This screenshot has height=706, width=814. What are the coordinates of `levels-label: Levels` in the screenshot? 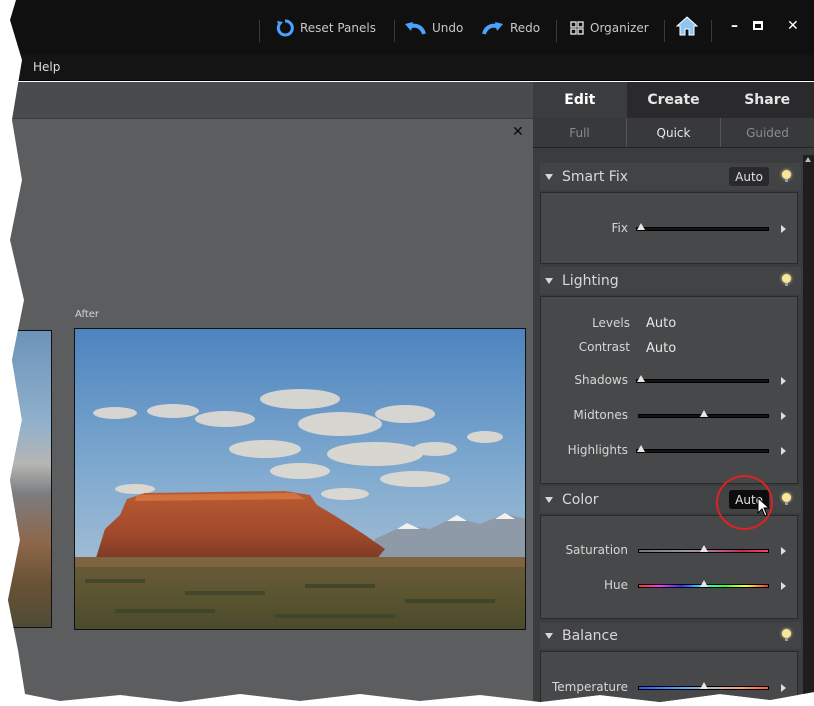 It's located at (611, 323).